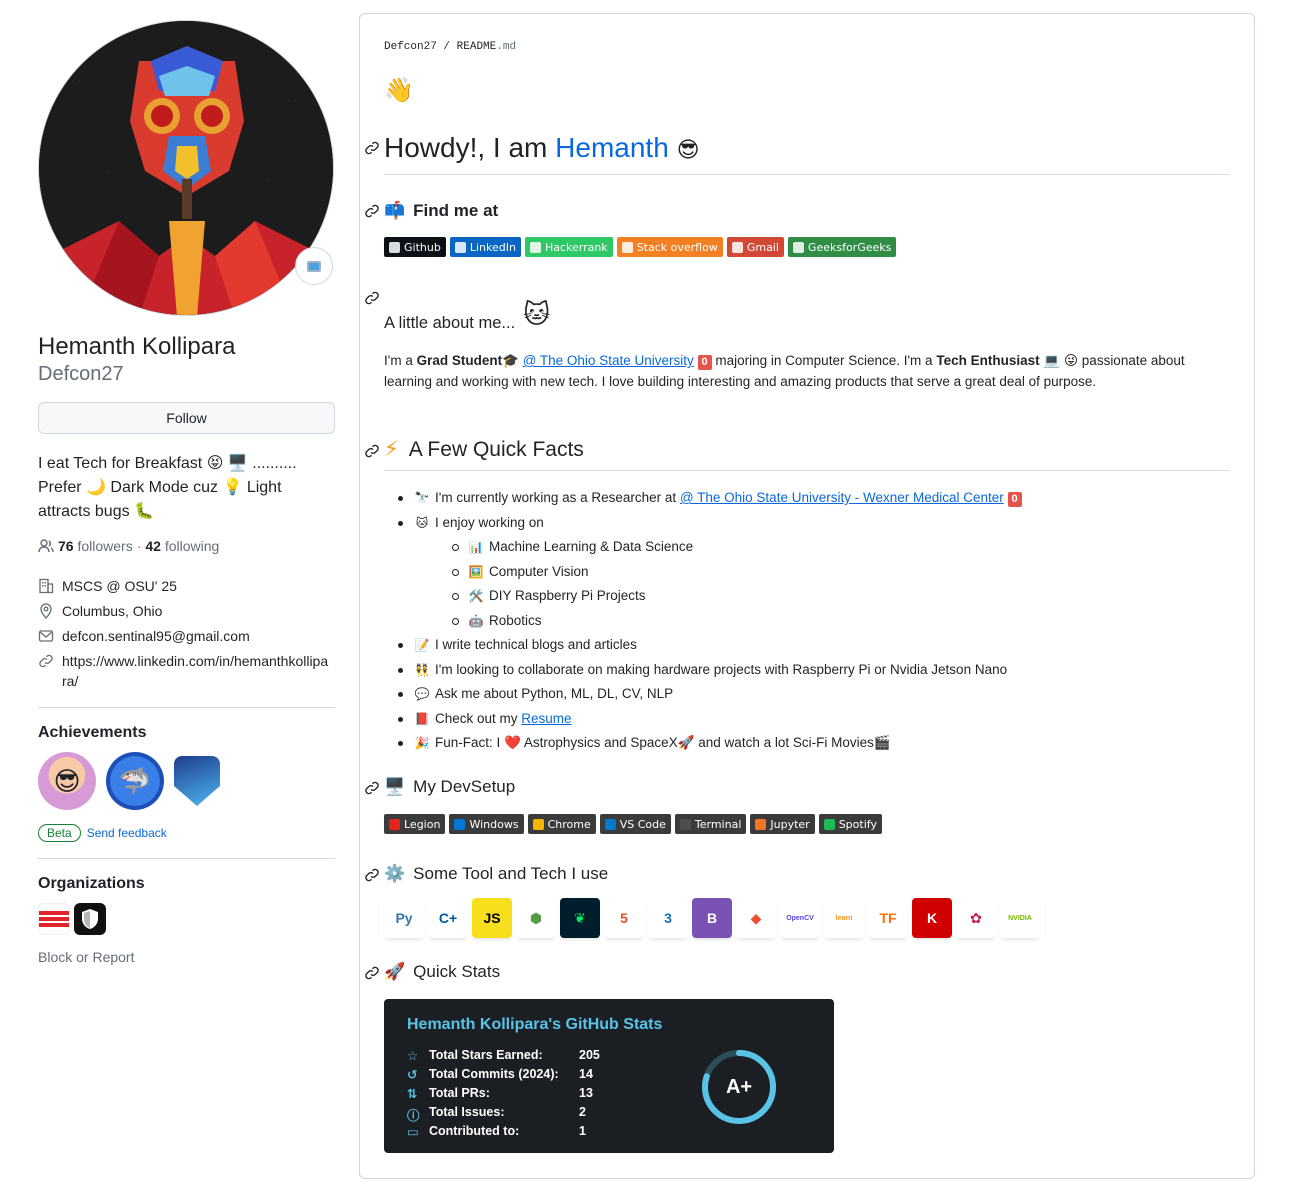  Describe the element at coordinates (755, 247) in the screenshot. I see `social-badge-gmail: Gmail` at that location.